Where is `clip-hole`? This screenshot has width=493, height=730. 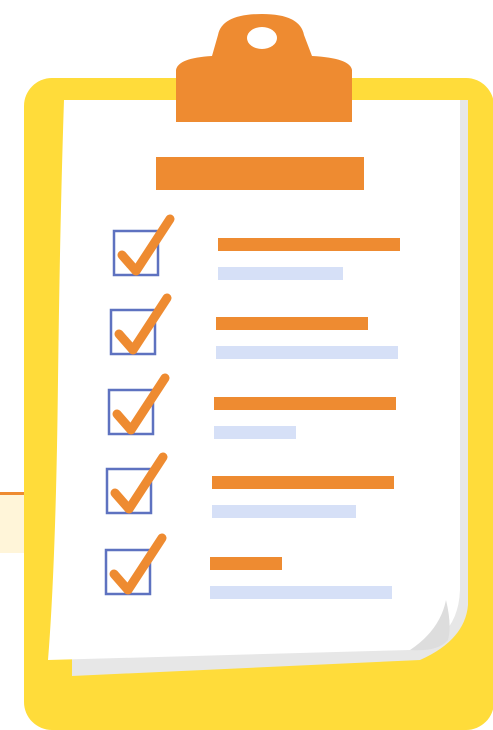
clip-hole is located at coordinates (262, 38).